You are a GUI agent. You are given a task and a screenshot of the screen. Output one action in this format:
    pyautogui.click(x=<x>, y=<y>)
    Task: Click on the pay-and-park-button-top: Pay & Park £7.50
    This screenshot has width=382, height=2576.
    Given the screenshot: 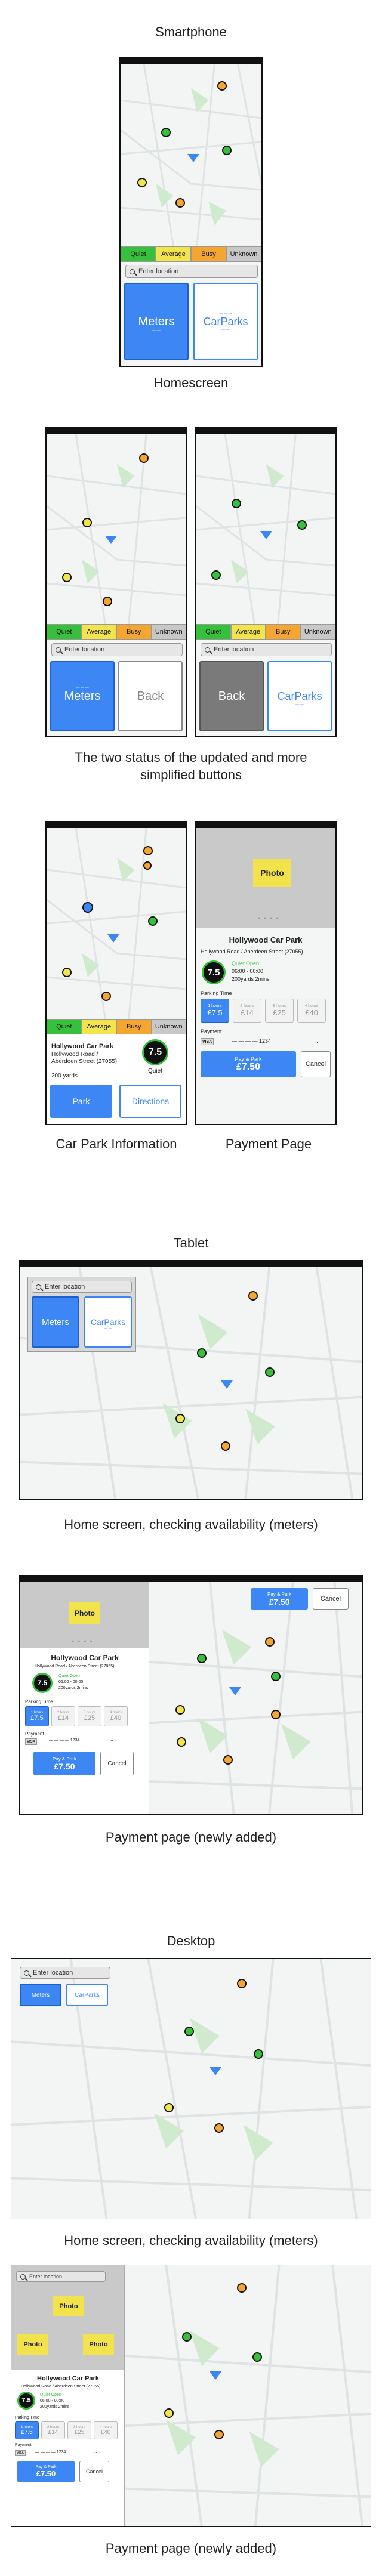 What is the action you would take?
    pyautogui.click(x=279, y=1599)
    